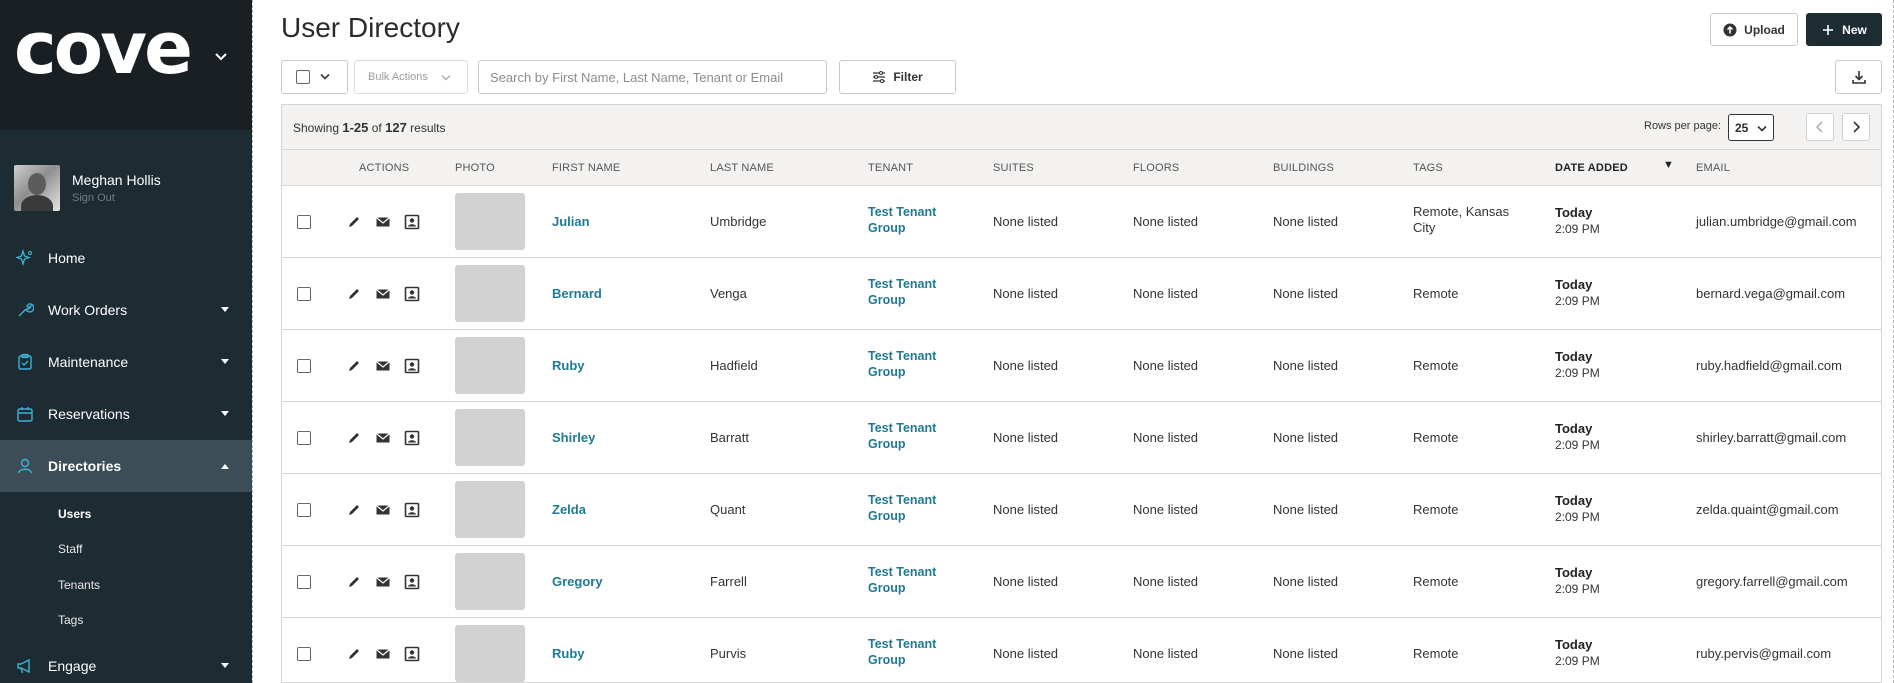 This screenshot has height=683, width=1894. Describe the element at coordinates (1858, 77) in the screenshot. I see `download-button` at that location.